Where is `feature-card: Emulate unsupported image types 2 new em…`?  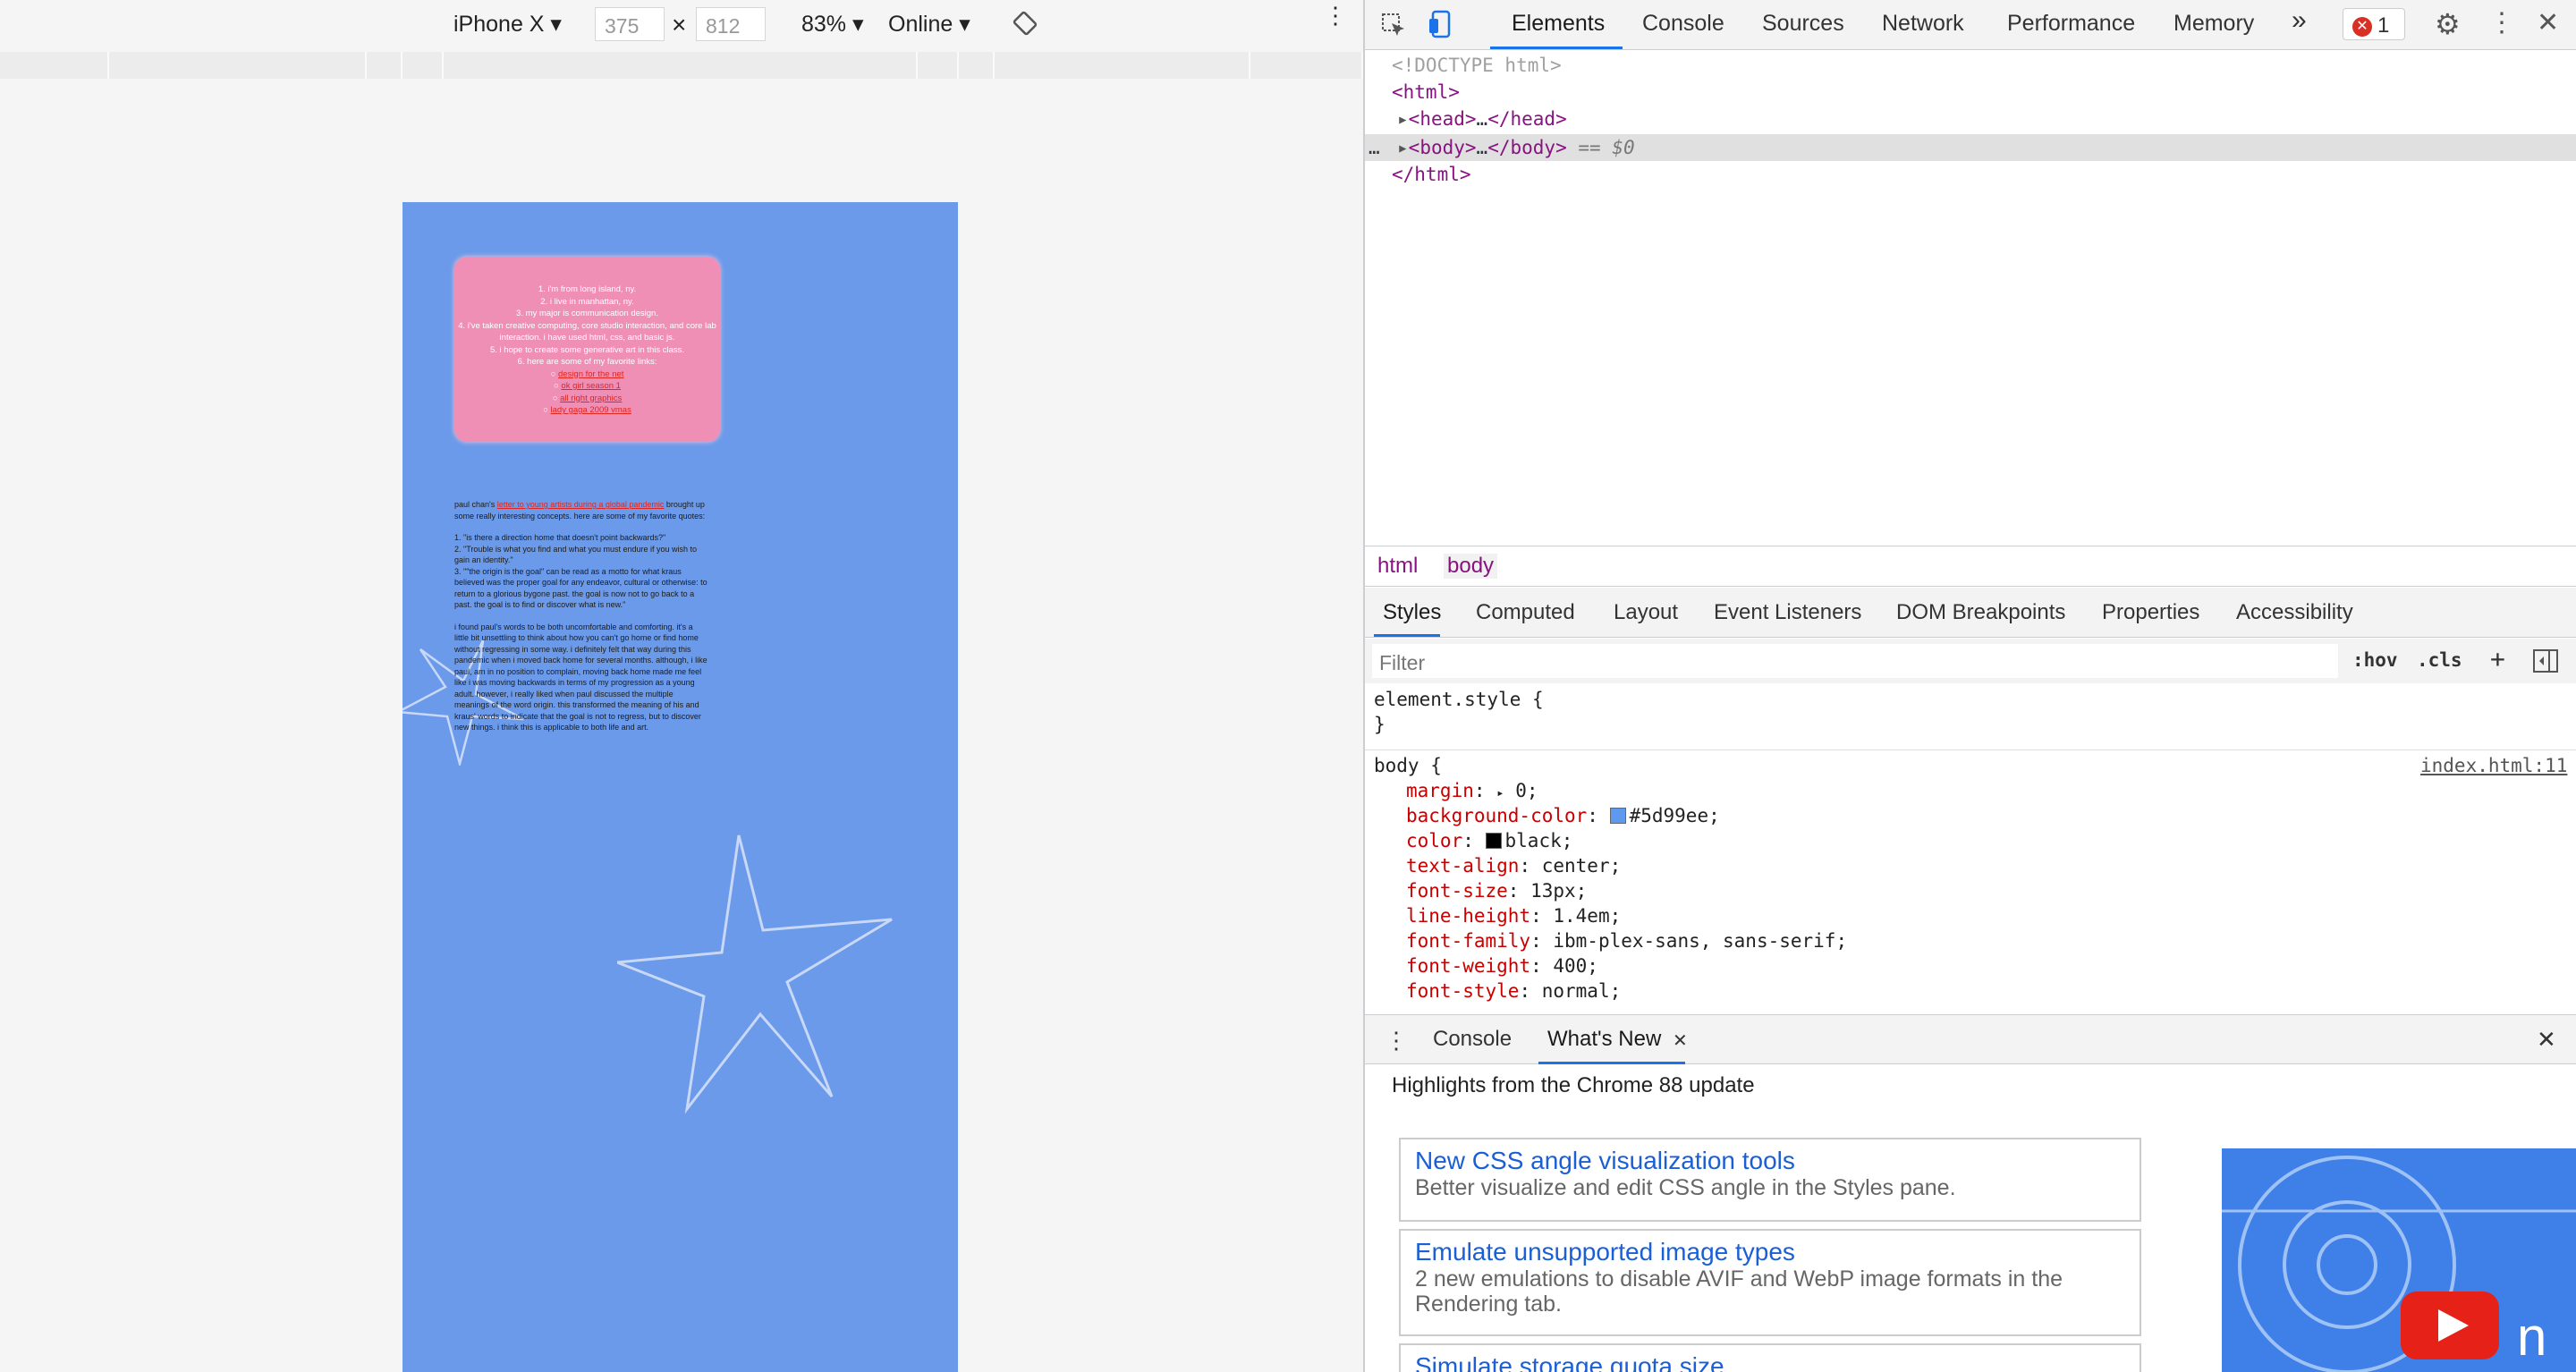
feature-card: Emulate unsupported image types 2 new em… is located at coordinates (1770, 1282).